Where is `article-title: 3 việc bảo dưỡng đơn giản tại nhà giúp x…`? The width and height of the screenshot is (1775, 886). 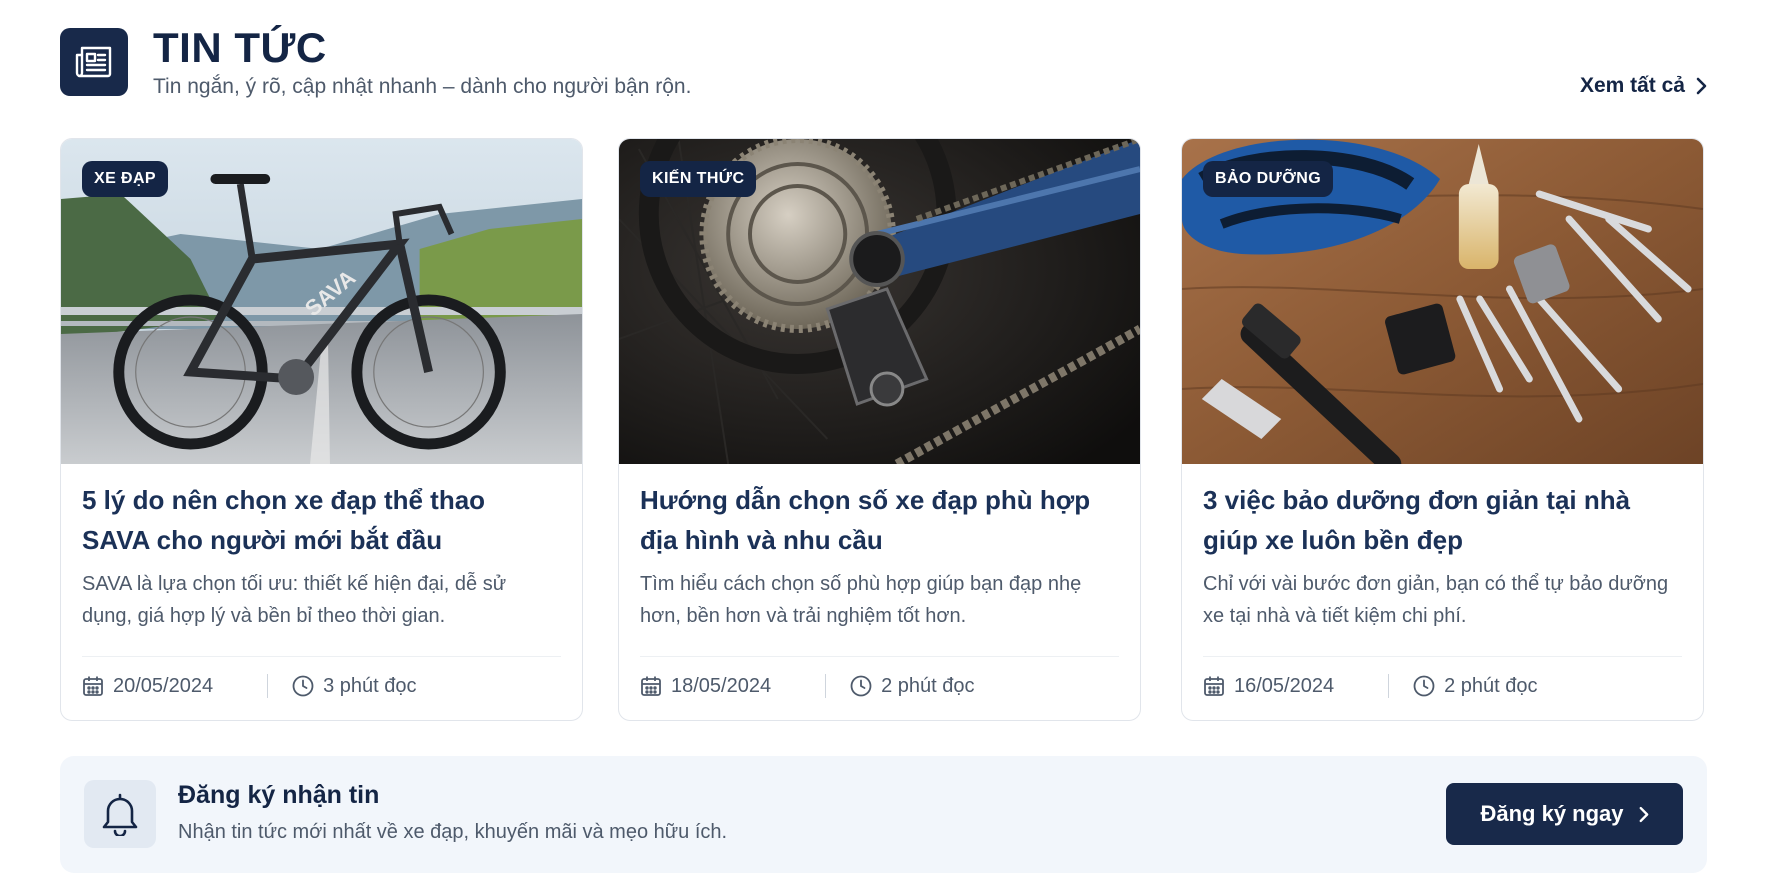
article-title: 3 việc bảo dưỡng đơn giản tại nhà giúp x… is located at coordinates (1441, 520).